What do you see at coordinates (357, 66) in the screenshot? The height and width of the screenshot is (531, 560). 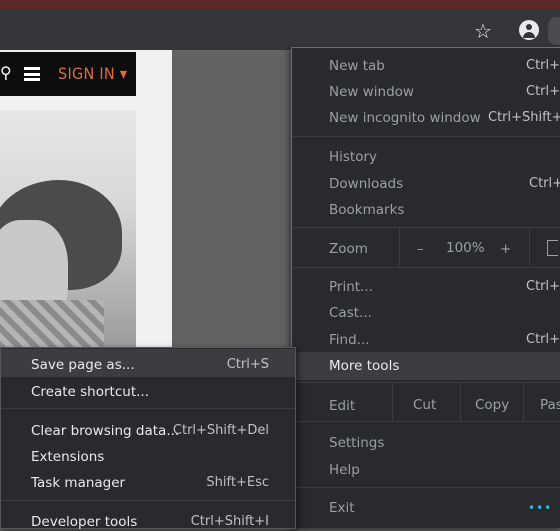 I see `menu-new-tab: New tab` at bounding box center [357, 66].